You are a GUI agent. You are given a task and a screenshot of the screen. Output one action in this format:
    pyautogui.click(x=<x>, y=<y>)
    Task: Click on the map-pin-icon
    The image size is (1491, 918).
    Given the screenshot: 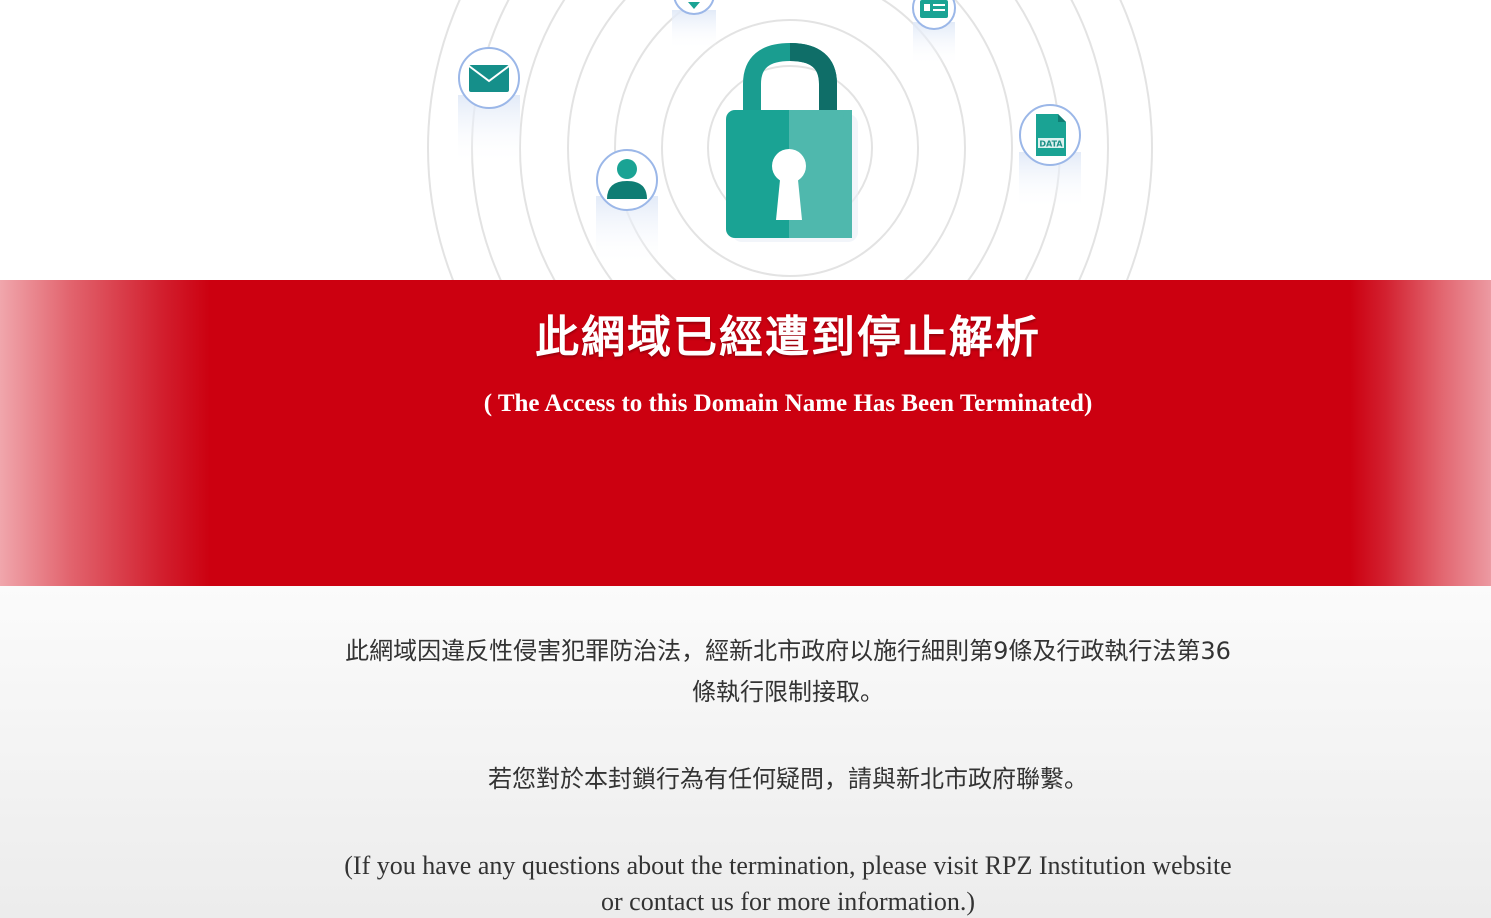 What is the action you would take?
    pyautogui.click(x=694, y=25)
    